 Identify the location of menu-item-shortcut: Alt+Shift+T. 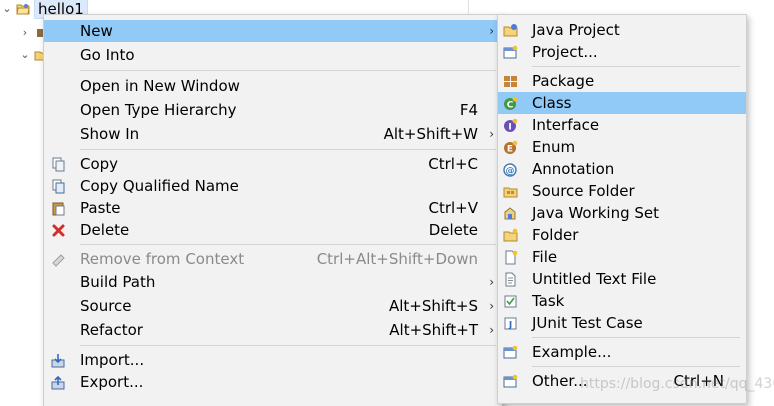
(433, 330).